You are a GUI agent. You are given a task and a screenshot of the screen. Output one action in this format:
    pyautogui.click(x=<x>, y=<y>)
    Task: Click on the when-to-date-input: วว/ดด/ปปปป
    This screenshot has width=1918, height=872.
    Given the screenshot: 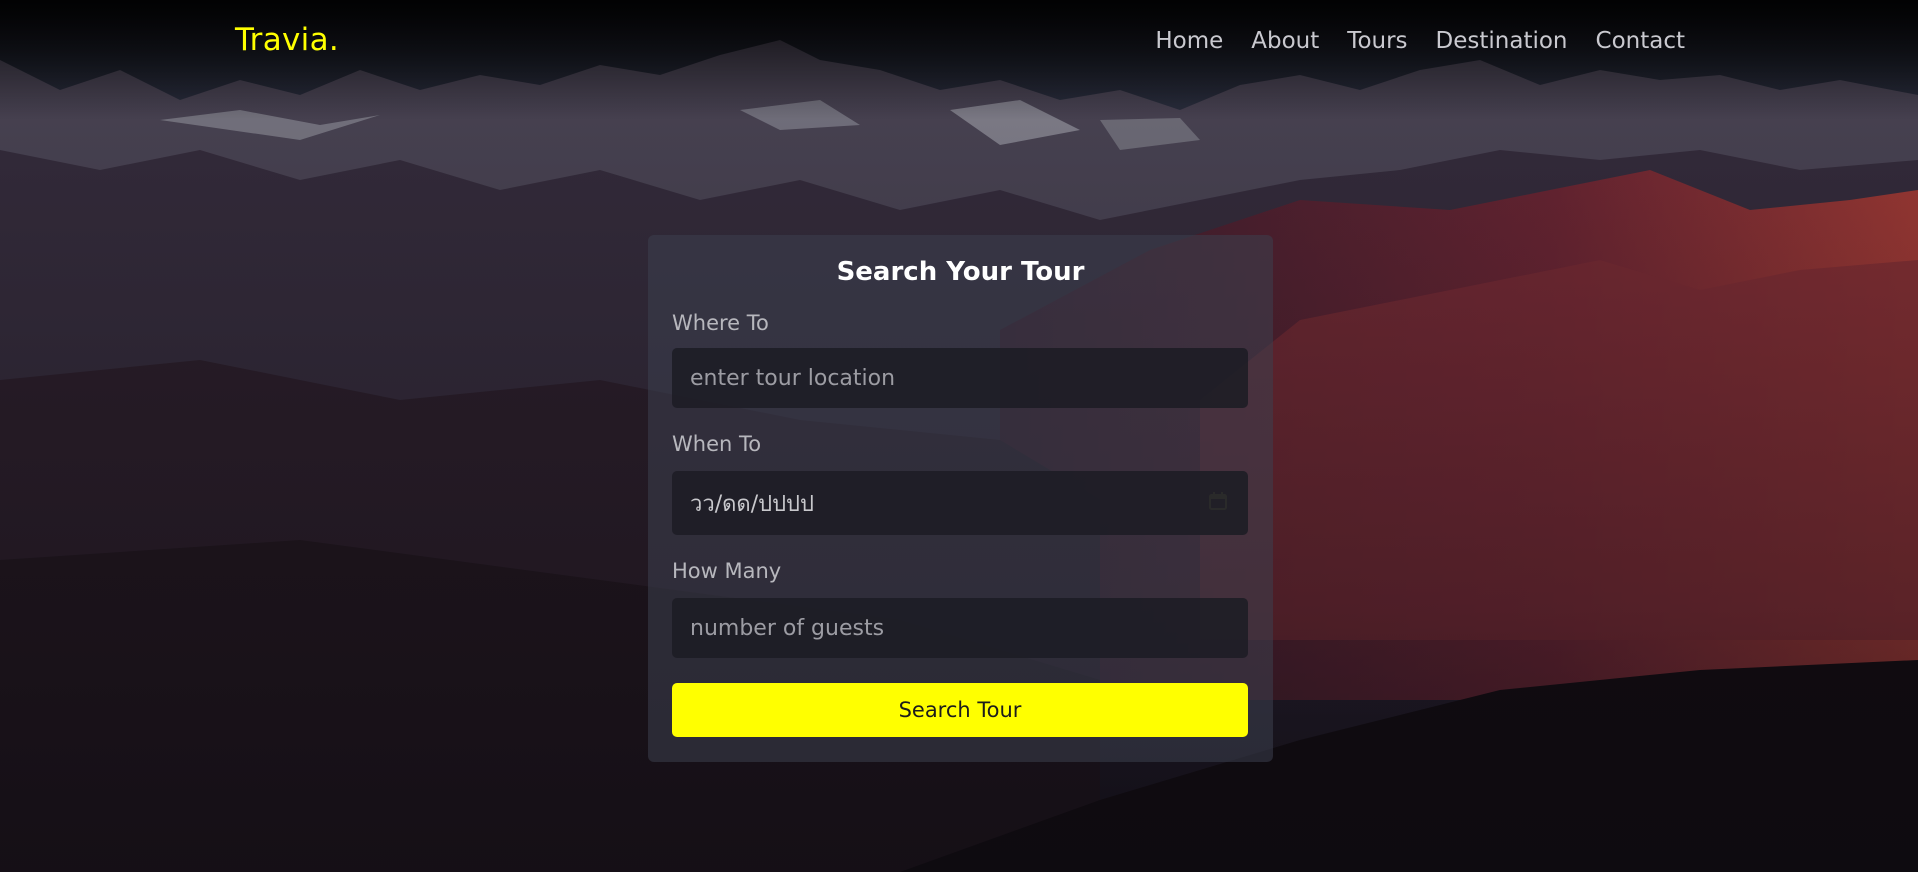 What is the action you would take?
    pyautogui.click(x=960, y=503)
    